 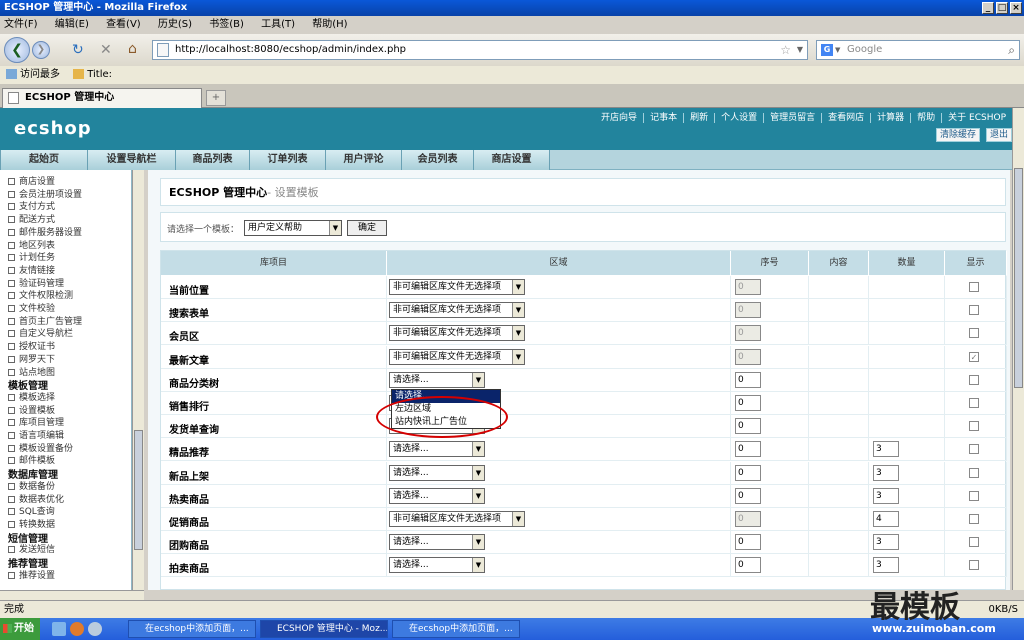 What do you see at coordinates (102, 98) in the screenshot?
I see `browser-tab: ECSHOP 管理中心` at bounding box center [102, 98].